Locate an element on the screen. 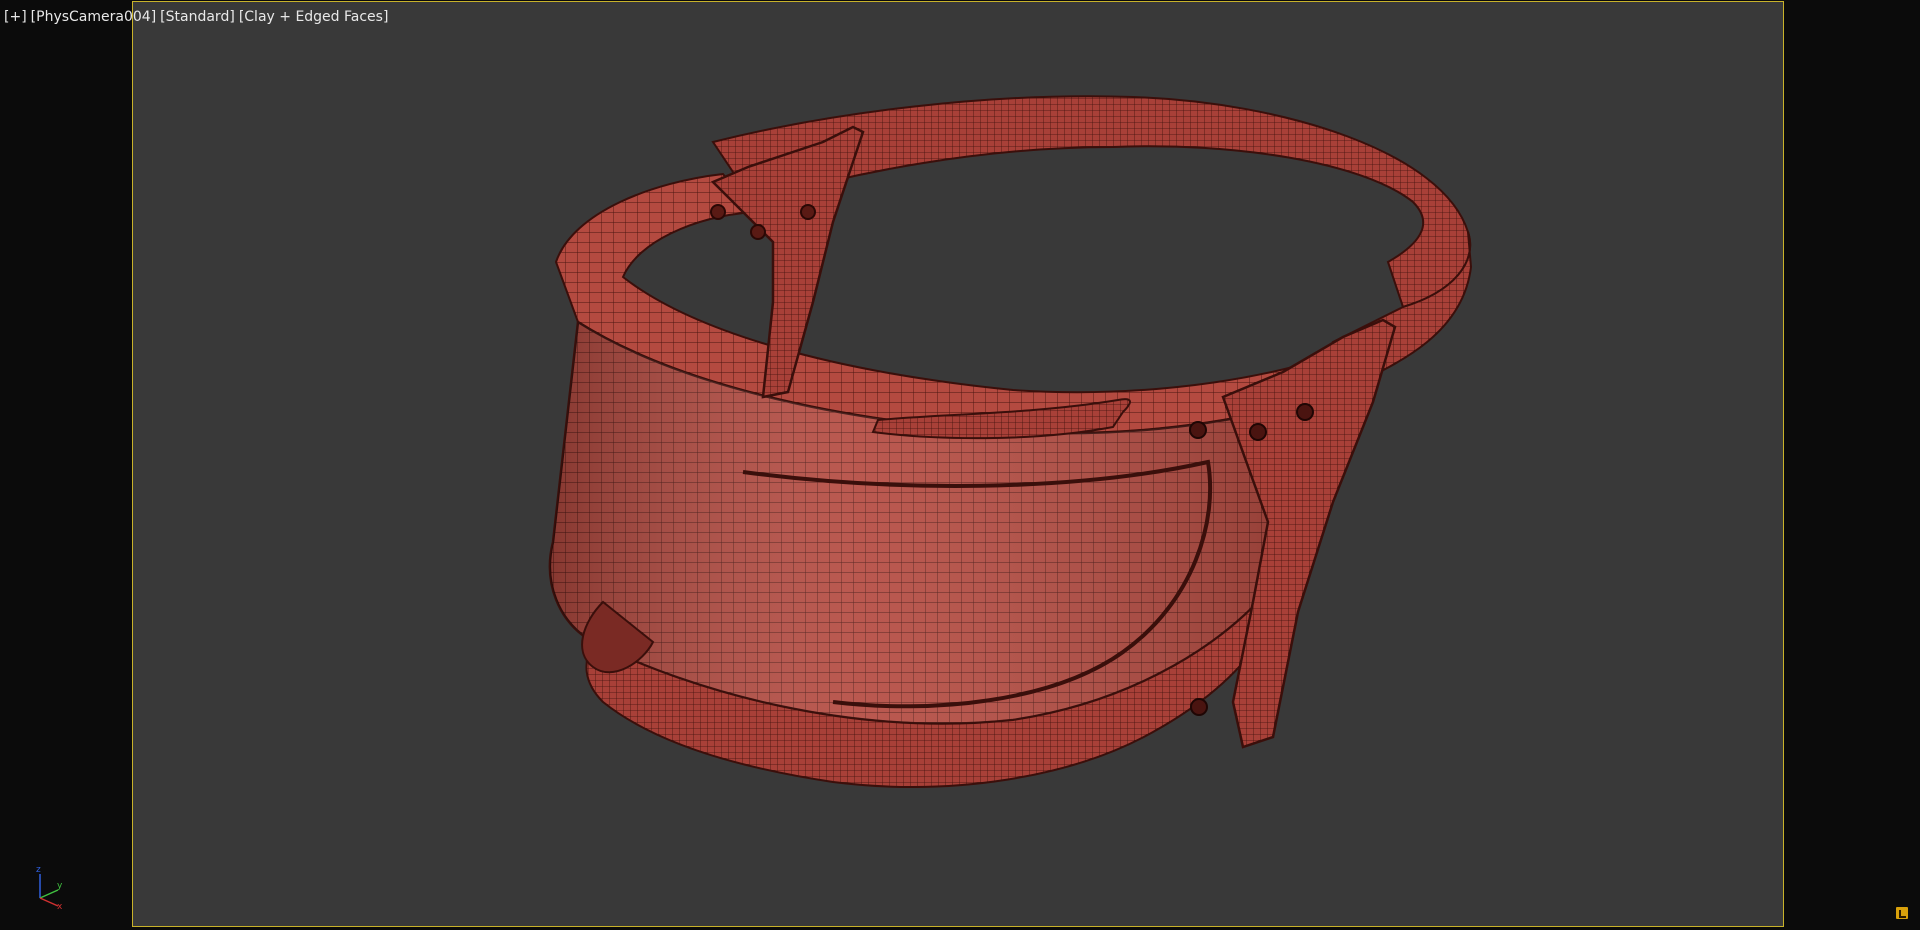  svg-text: x is located at coordinates (60, 906).